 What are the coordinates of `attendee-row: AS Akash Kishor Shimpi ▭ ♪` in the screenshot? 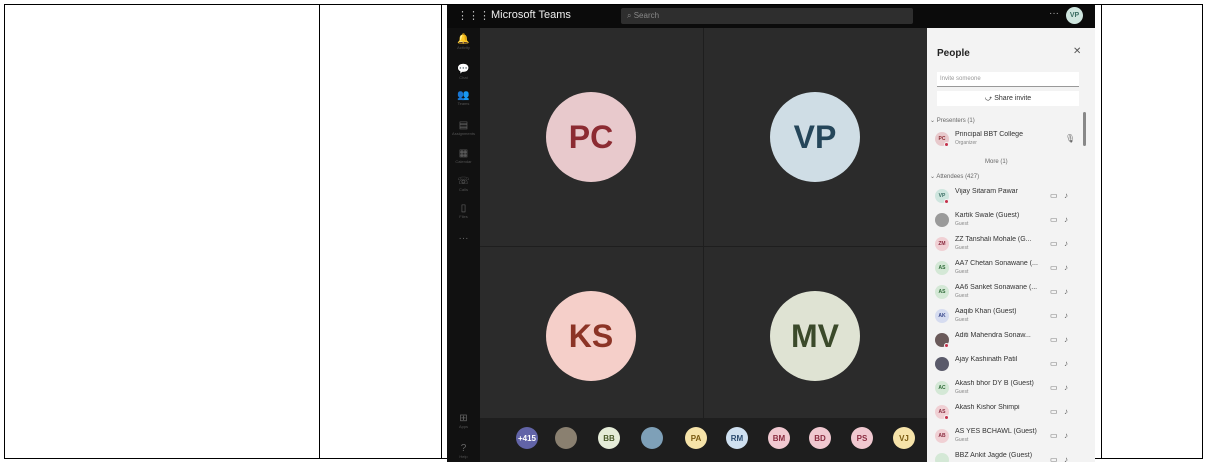 It's located at (1010, 413).